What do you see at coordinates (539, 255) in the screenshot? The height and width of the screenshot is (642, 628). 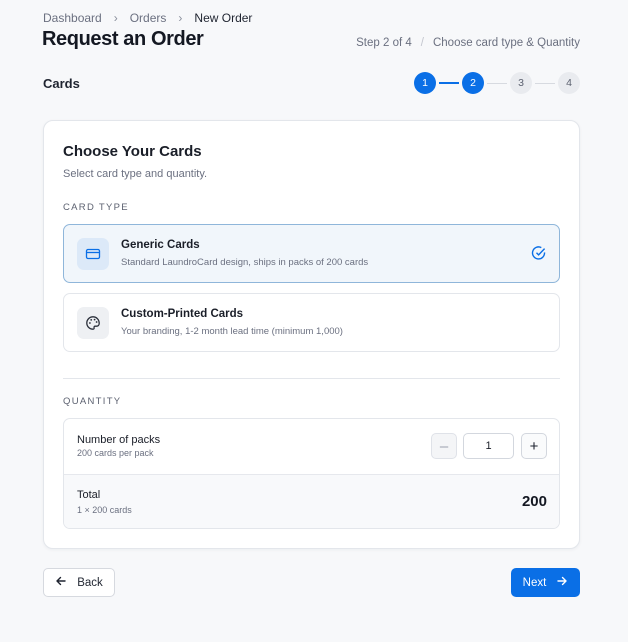 I see `check-circle-icon` at bounding box center [539, 255].